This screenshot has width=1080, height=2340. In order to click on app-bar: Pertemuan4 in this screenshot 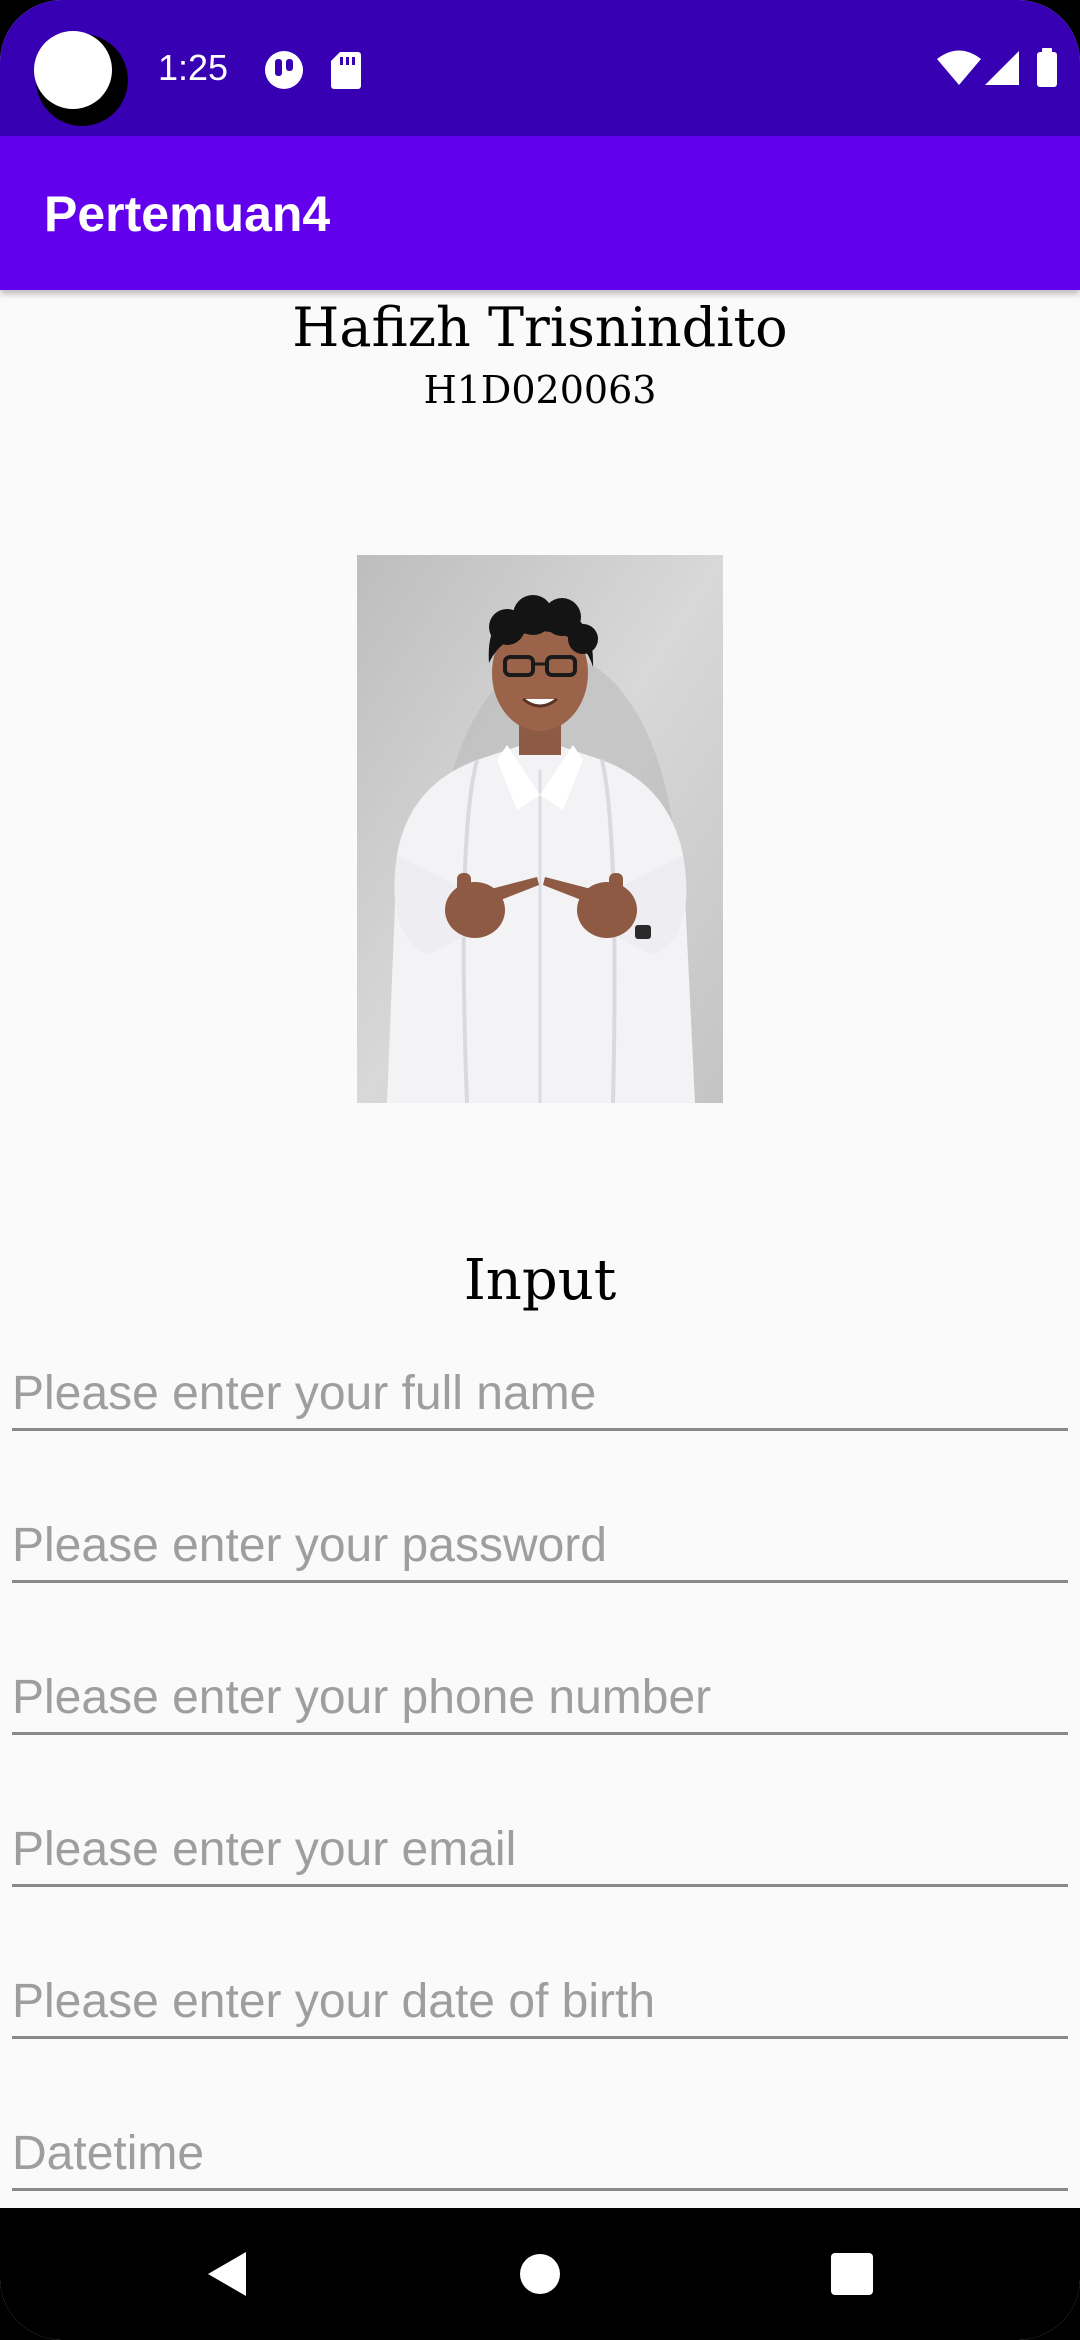, I will do `click(540, 213)`.